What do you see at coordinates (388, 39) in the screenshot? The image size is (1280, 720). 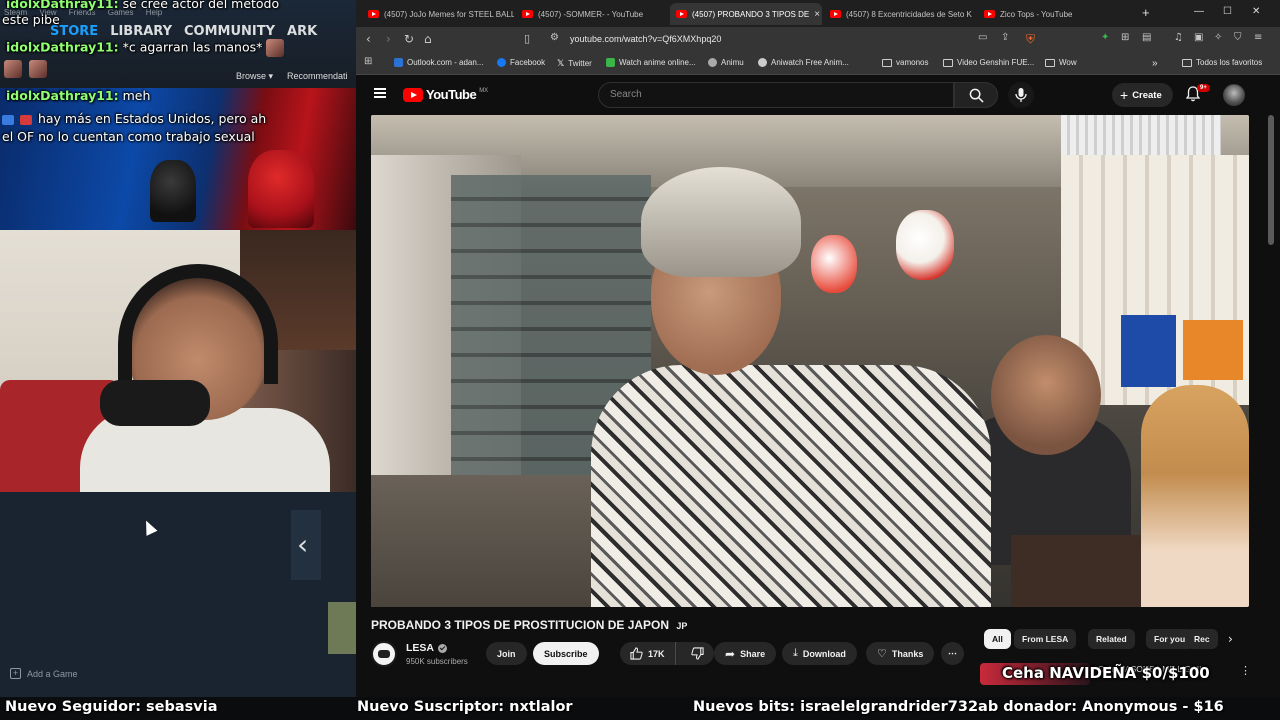 I see `forward-icon: ›` at bounding box center [388, 39].